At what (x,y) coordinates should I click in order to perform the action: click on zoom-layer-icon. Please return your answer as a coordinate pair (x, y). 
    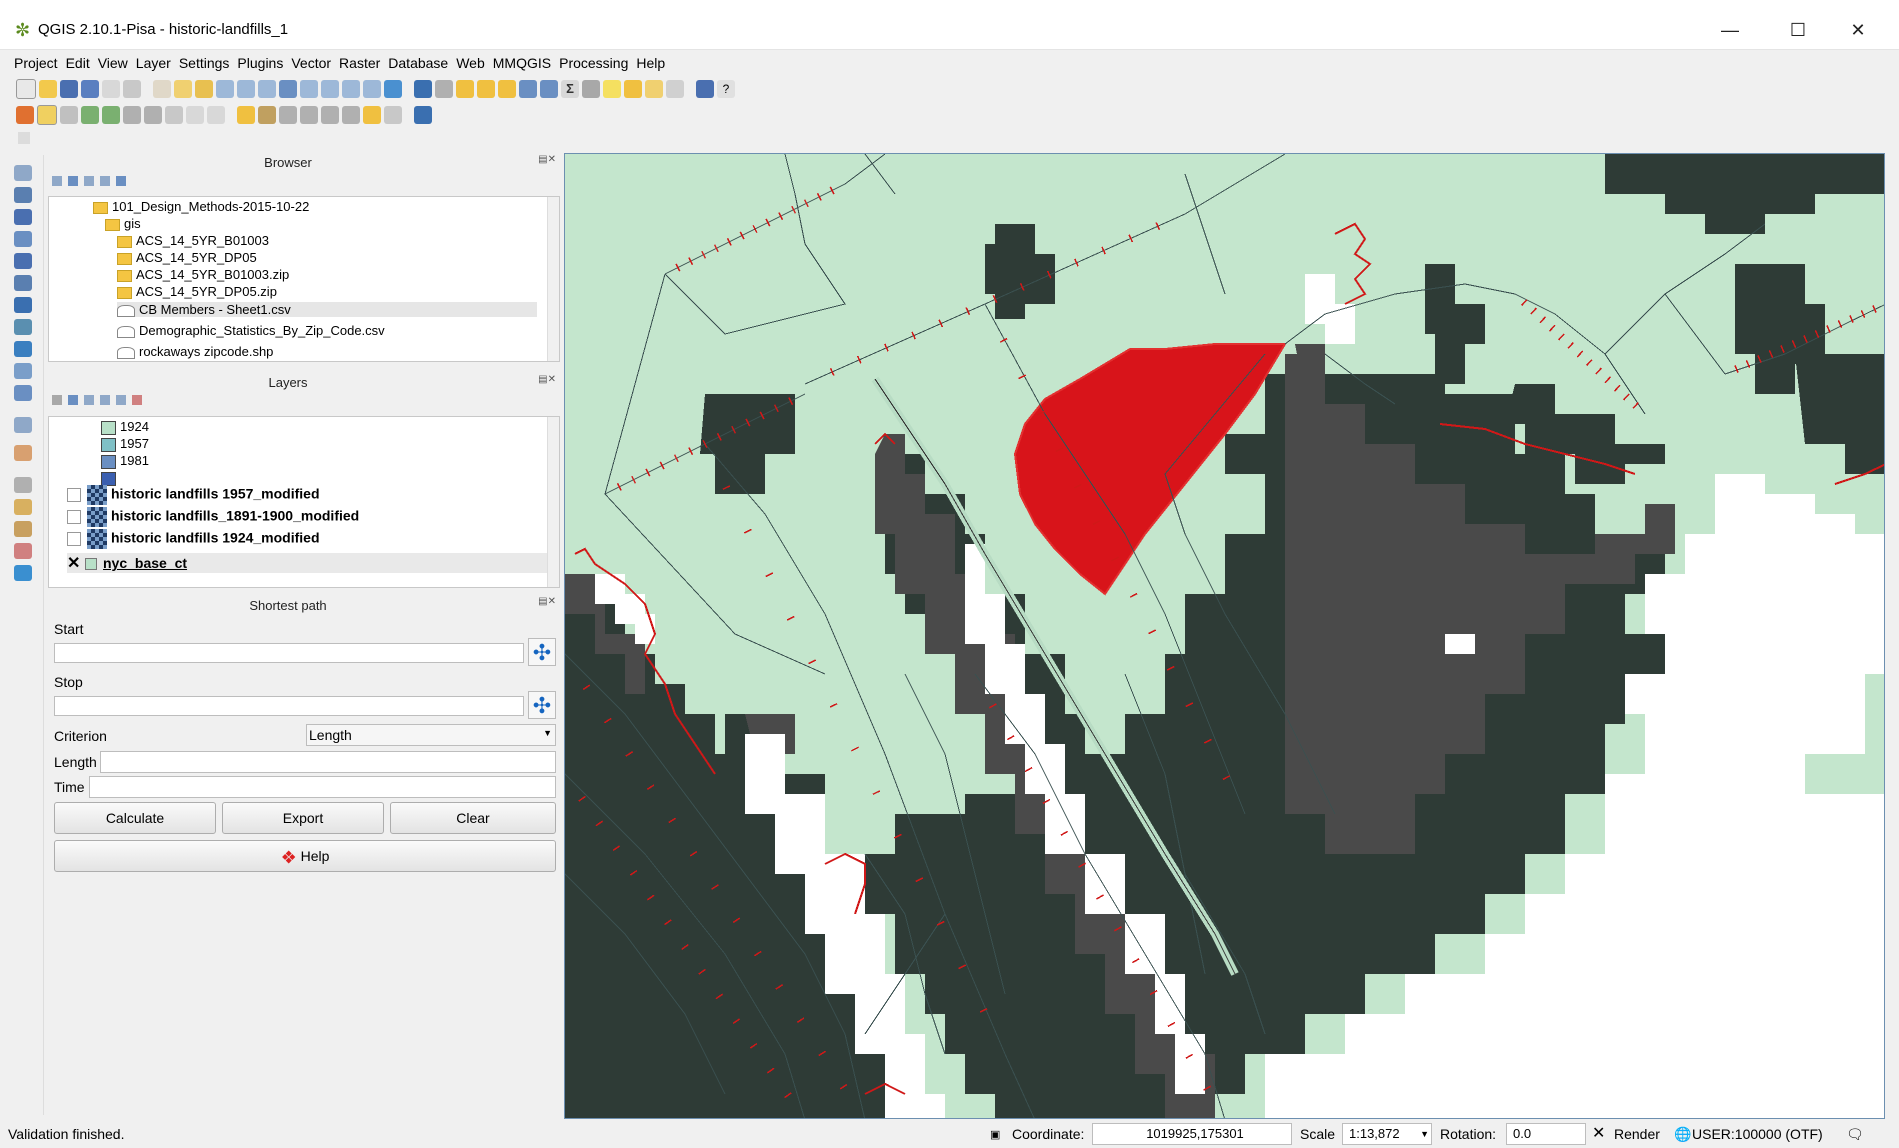
    Looking at the image, I should click on (330, 89).